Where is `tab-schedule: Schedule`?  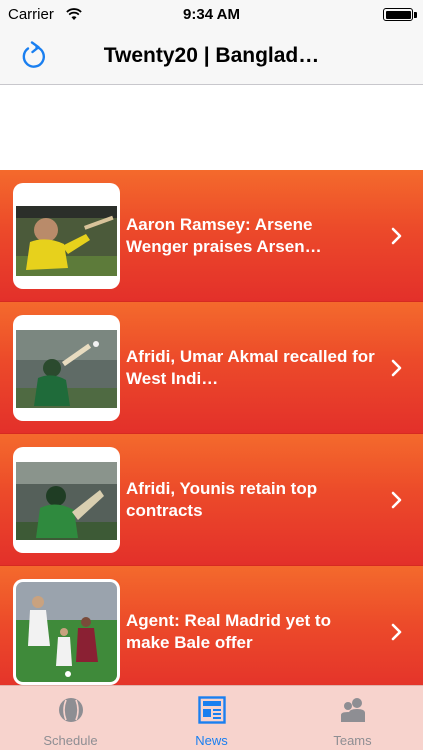
tab-schedule: Schedule is located at coordinates (70, 718).